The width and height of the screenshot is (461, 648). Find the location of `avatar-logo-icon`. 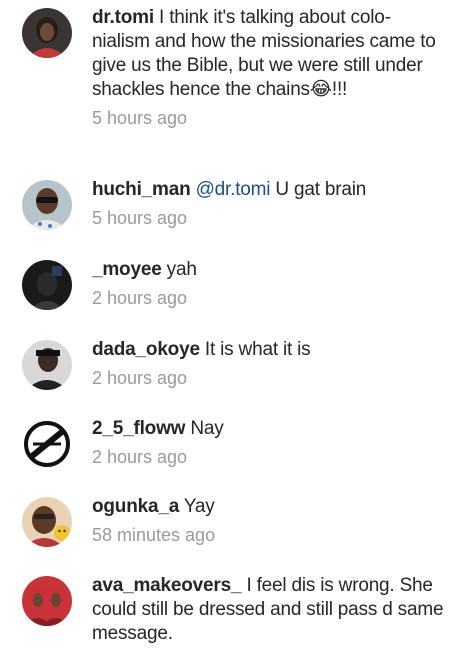

avatar-logo-icon is located at coordinates (47, 444).